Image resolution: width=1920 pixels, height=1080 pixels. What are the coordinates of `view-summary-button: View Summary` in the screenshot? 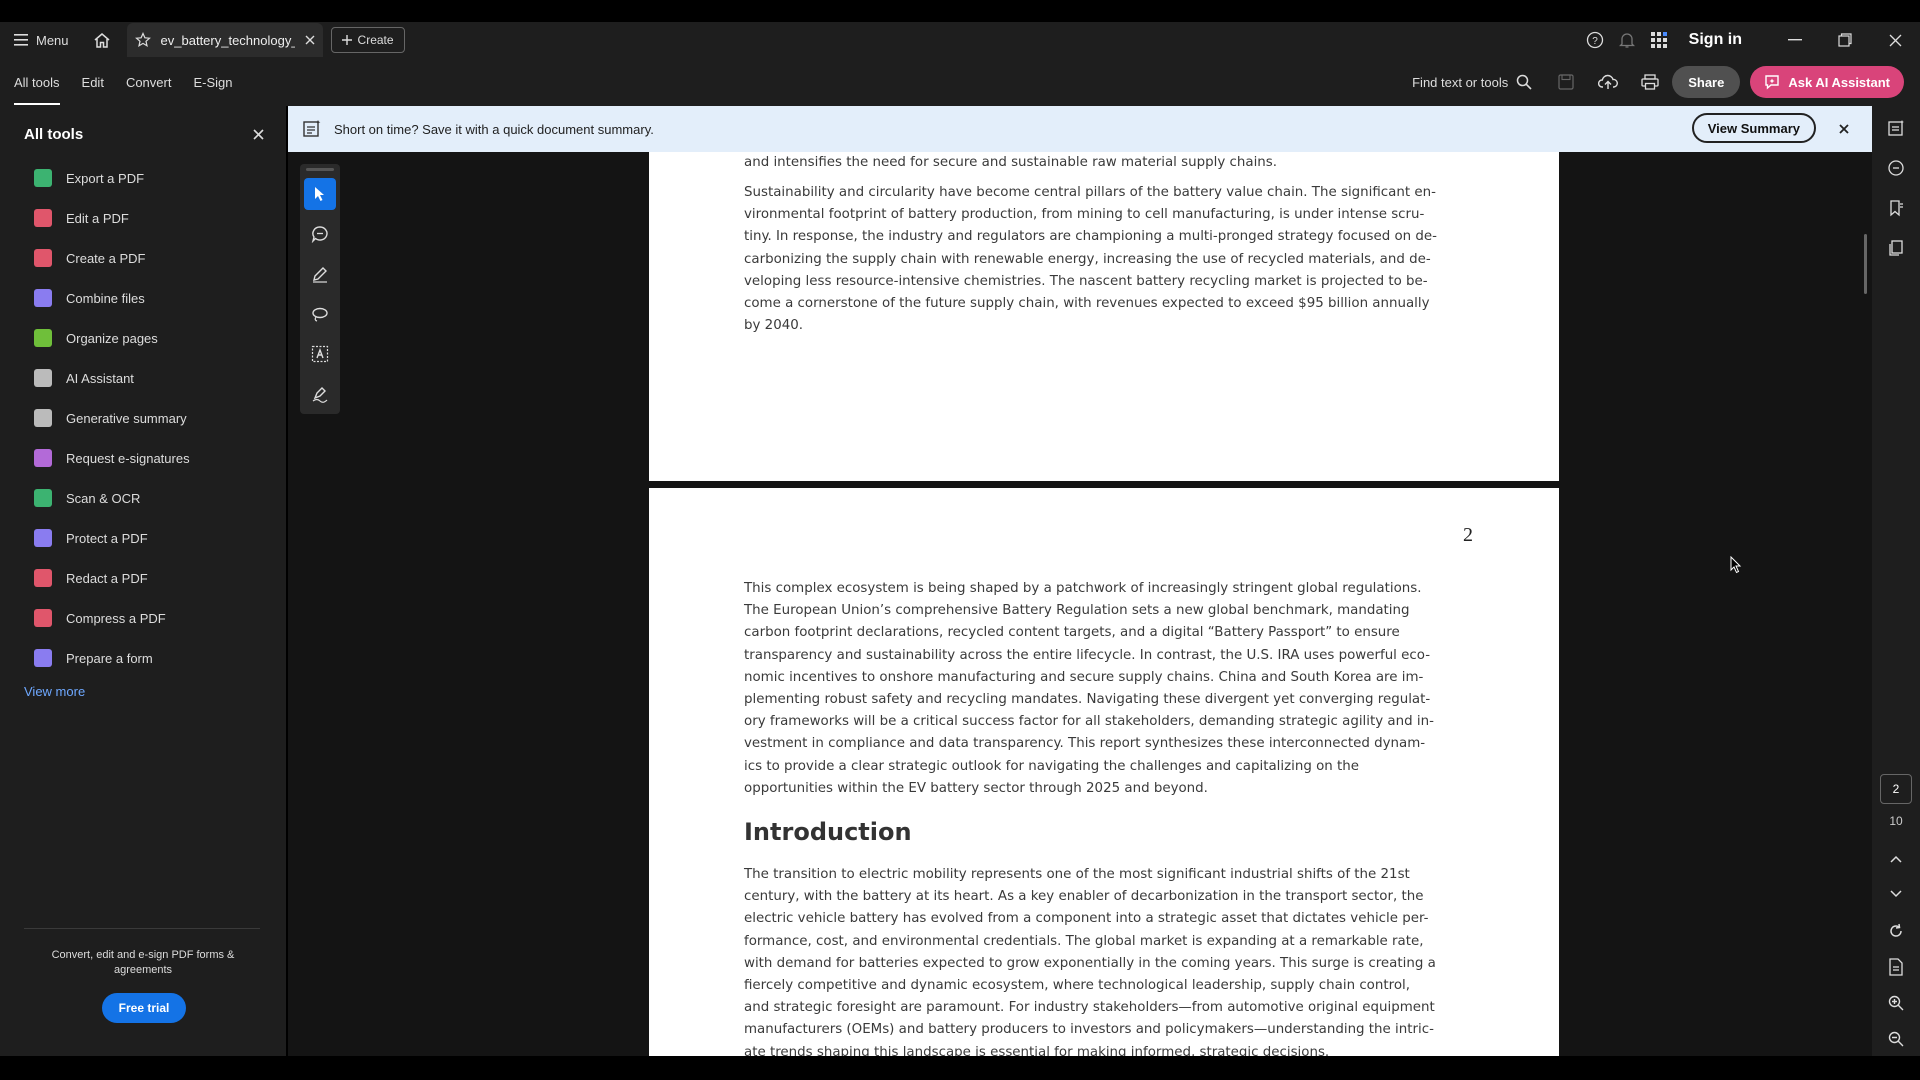 It's located at (1753, 128).